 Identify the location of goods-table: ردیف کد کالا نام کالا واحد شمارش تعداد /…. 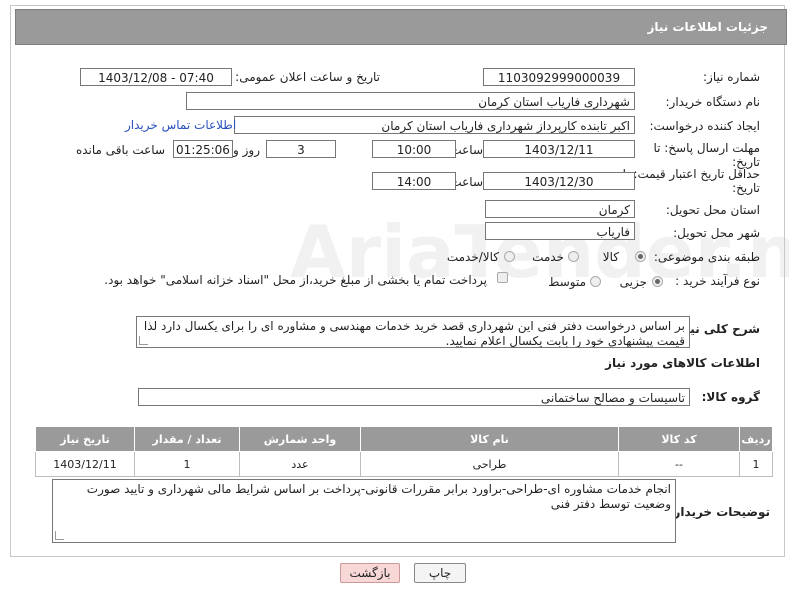
(404, 451).